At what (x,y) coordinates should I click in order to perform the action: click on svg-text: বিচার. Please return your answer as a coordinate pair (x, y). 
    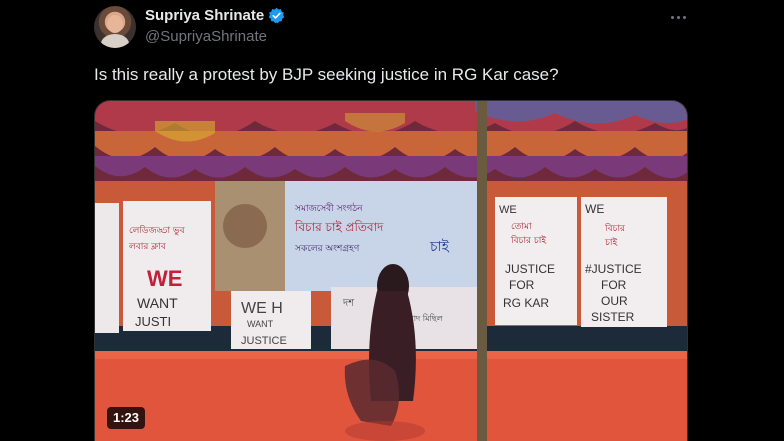
    Looking at the image, I should click on (615, 228).